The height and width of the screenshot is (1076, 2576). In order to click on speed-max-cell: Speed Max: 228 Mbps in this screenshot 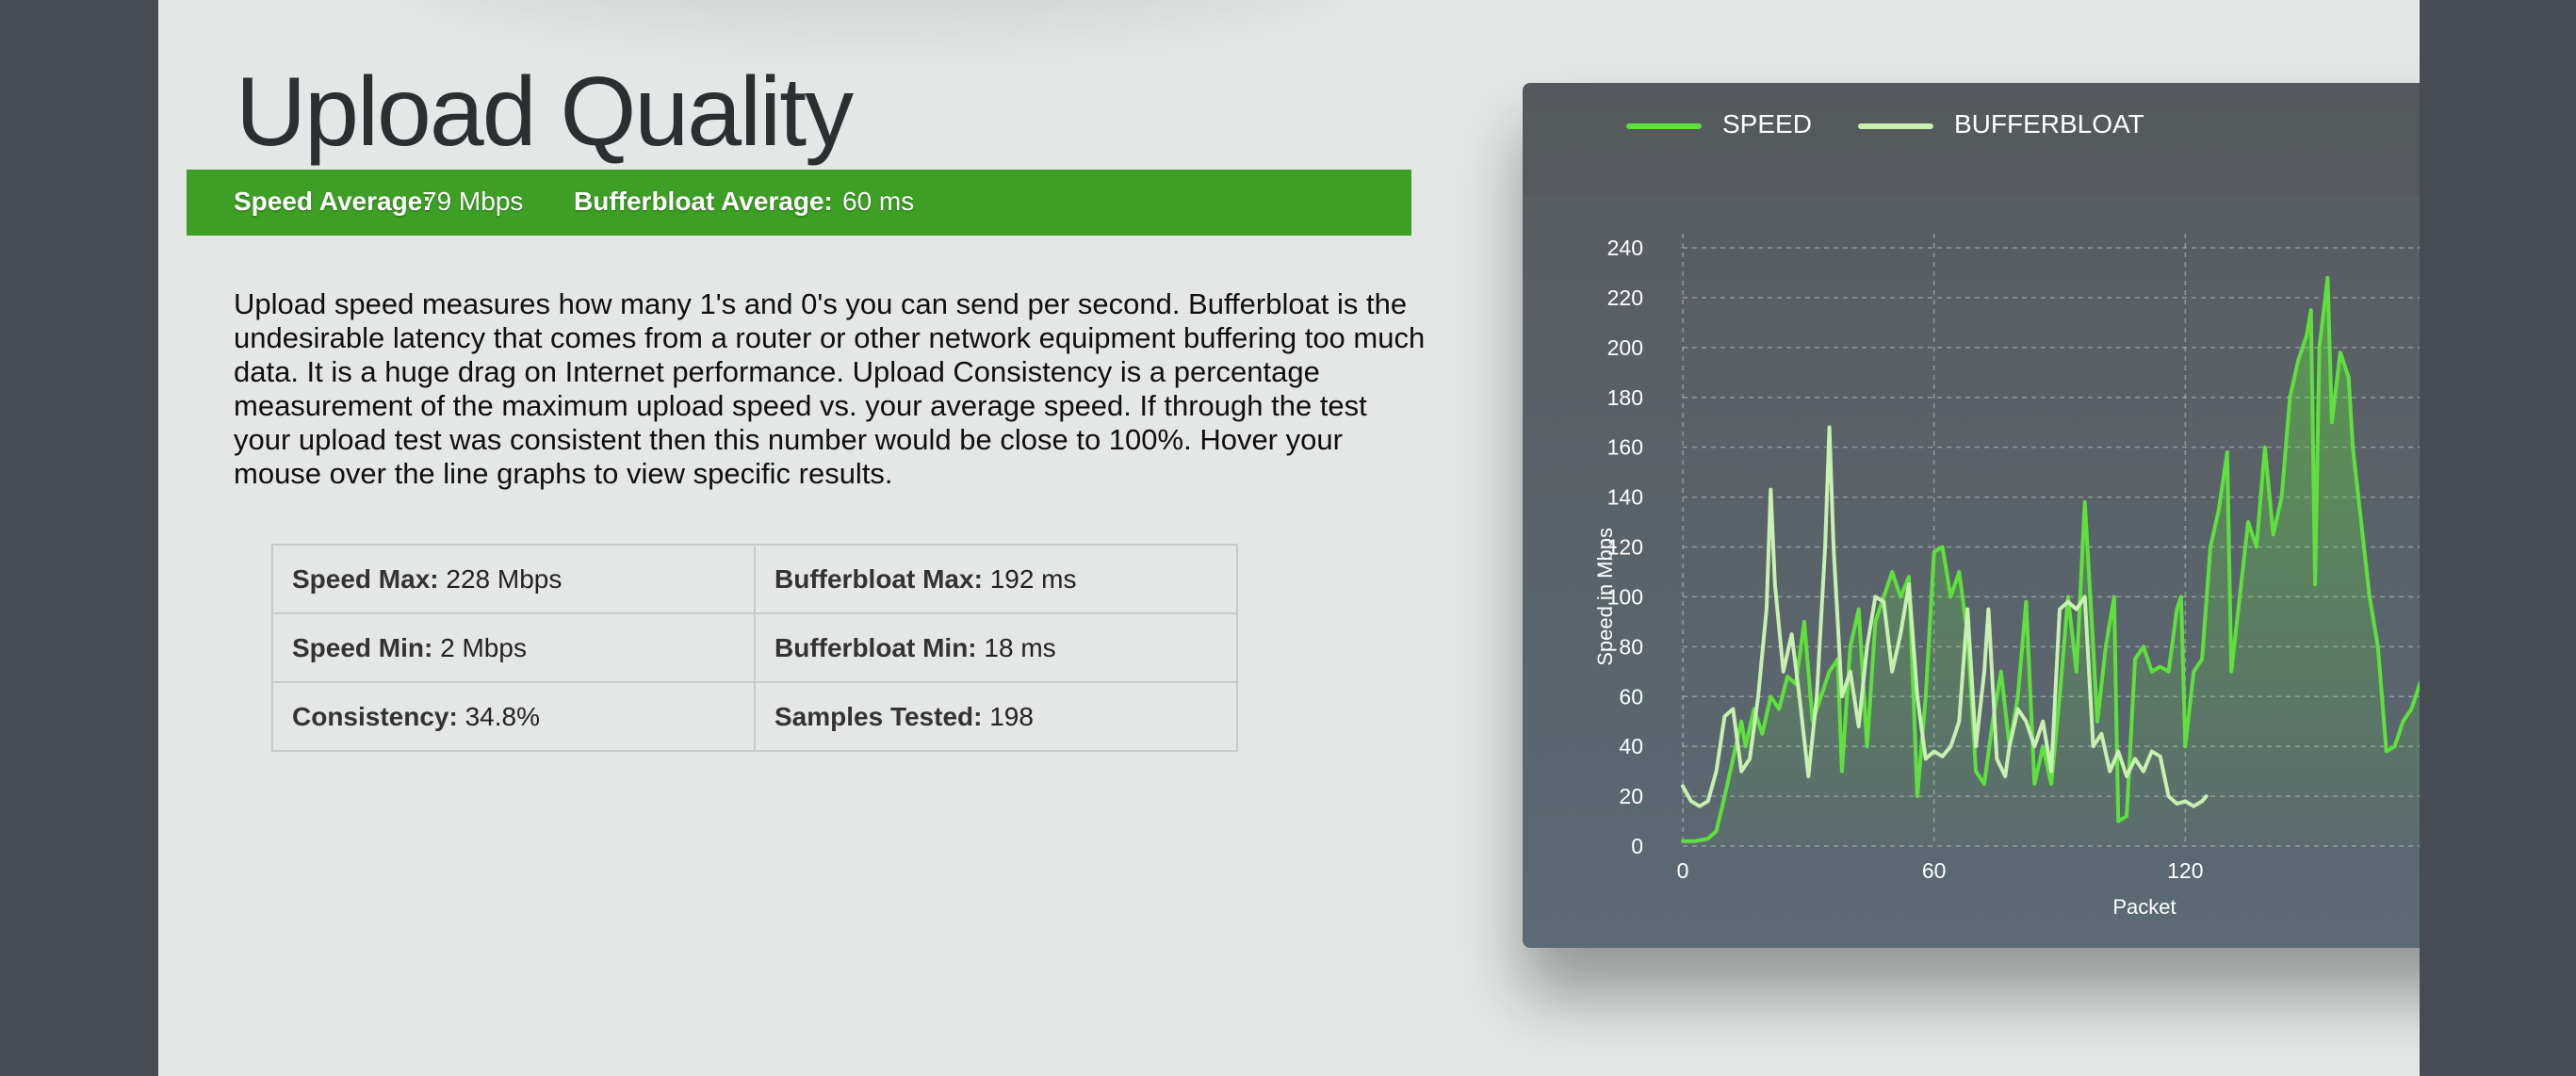, I will do `click(513, 579)`.